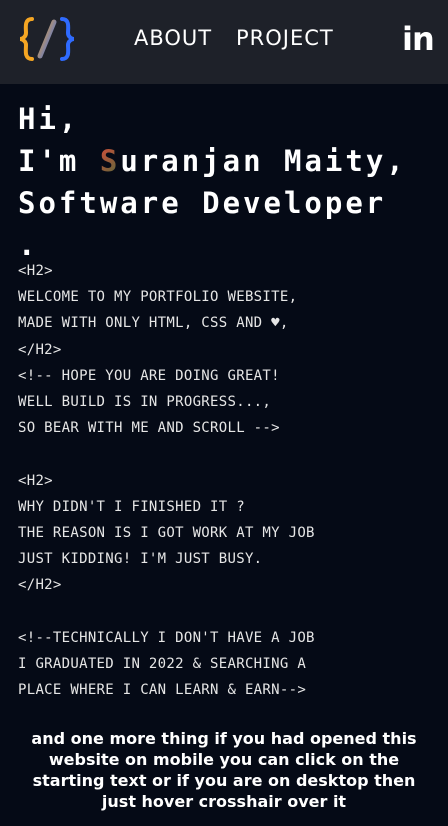 The height and width of the screenshot is (826, 448). I want to click on navbar: ABOUT PROJECT in, so click(224, 42).